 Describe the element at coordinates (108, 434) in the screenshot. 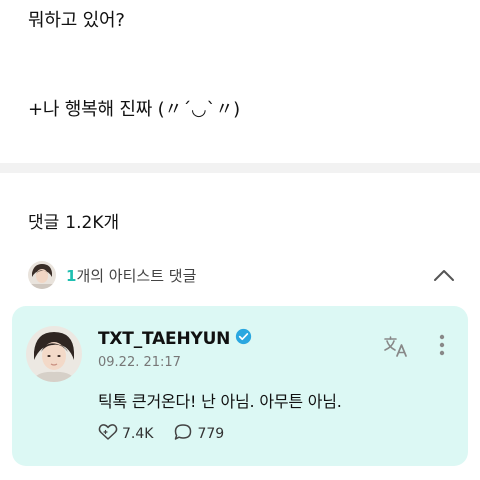

I see `heart-icon` at that location.